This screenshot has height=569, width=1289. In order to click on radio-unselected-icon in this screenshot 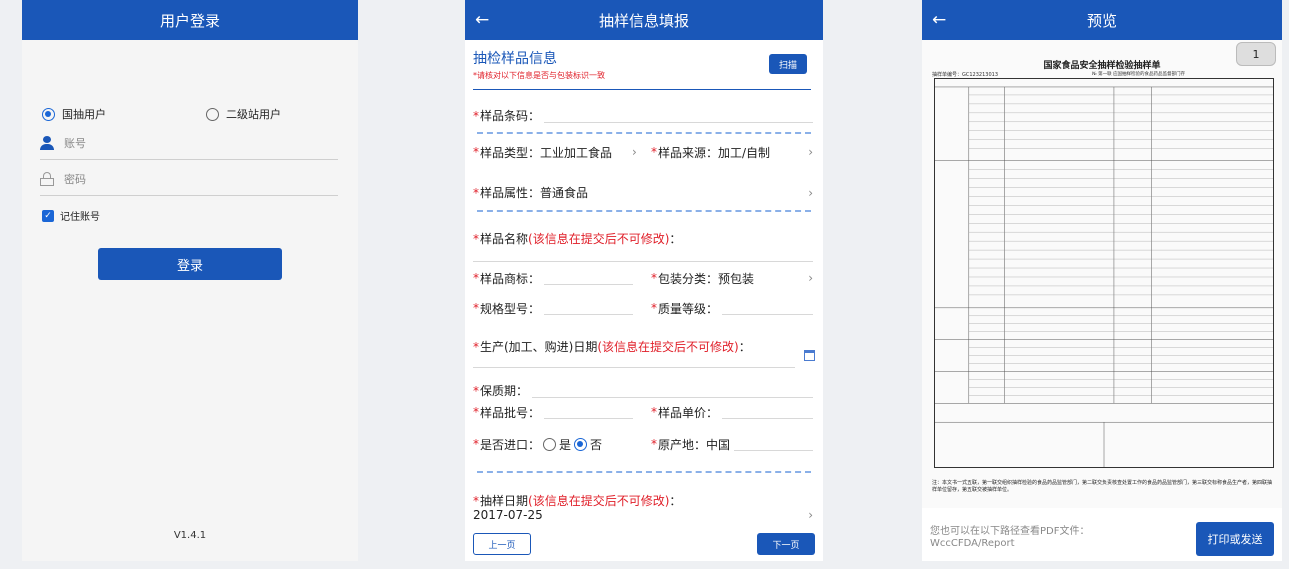, I will do `click(212, 114)`.